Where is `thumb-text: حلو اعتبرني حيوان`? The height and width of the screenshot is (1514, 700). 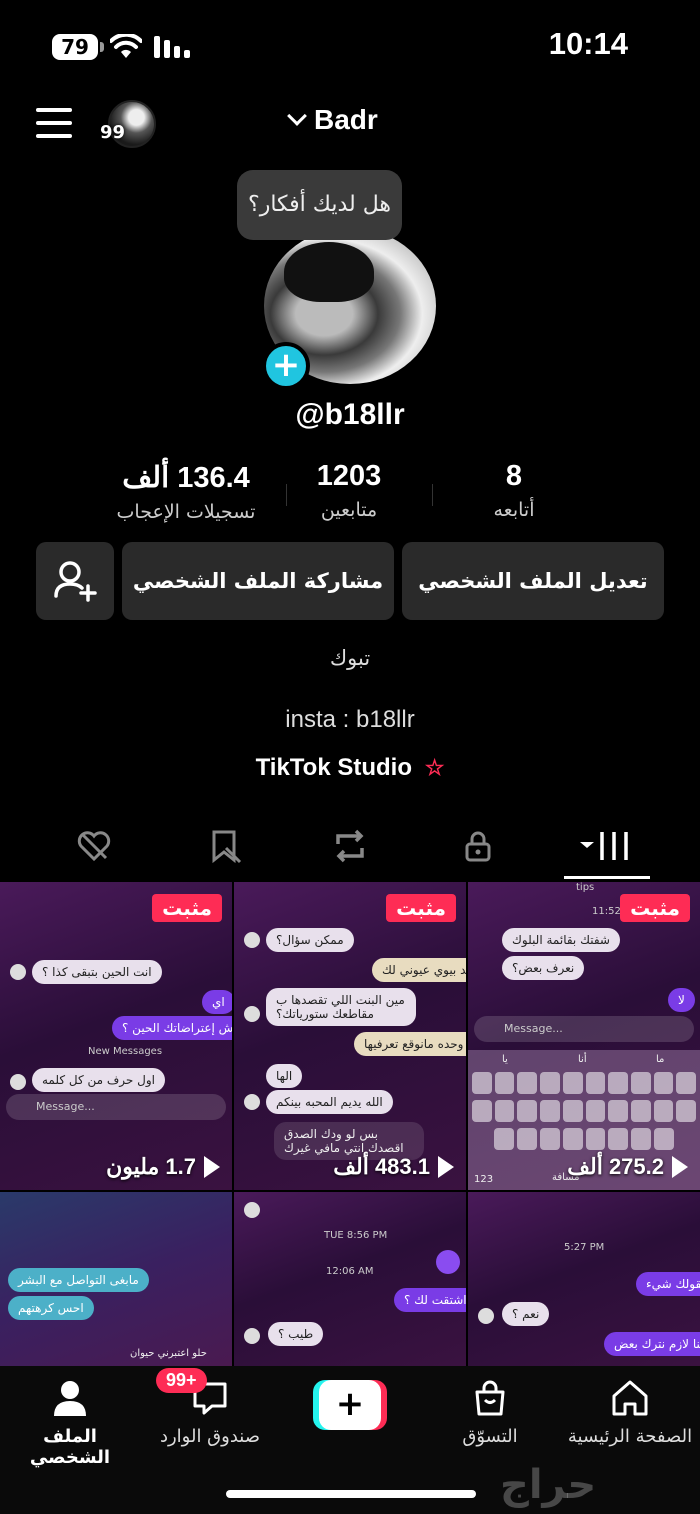
thumb-text: حلو اعتبرني حيوان is located at coordinates (168, 1353).